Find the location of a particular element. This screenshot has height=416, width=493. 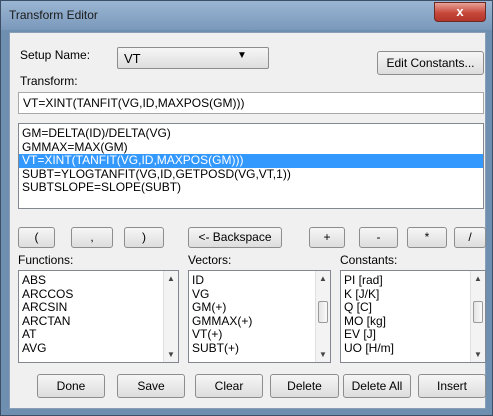

setup-name-value: VT is located at coordinates (132, 58).